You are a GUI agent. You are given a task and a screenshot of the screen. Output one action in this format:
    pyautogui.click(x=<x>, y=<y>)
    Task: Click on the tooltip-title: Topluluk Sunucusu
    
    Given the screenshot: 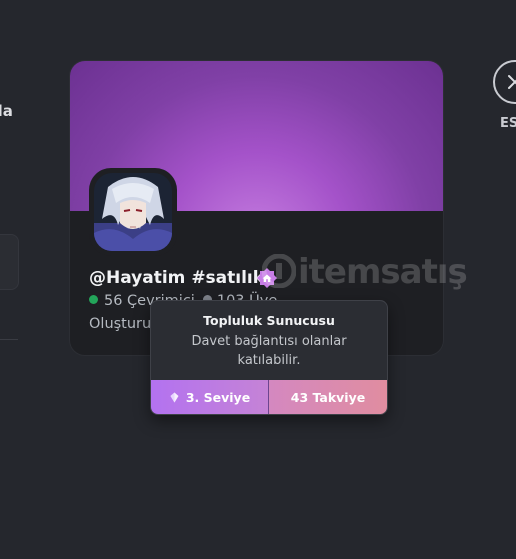 What is the action you would take?
    pyautogui.click(x=269, y=320)
    